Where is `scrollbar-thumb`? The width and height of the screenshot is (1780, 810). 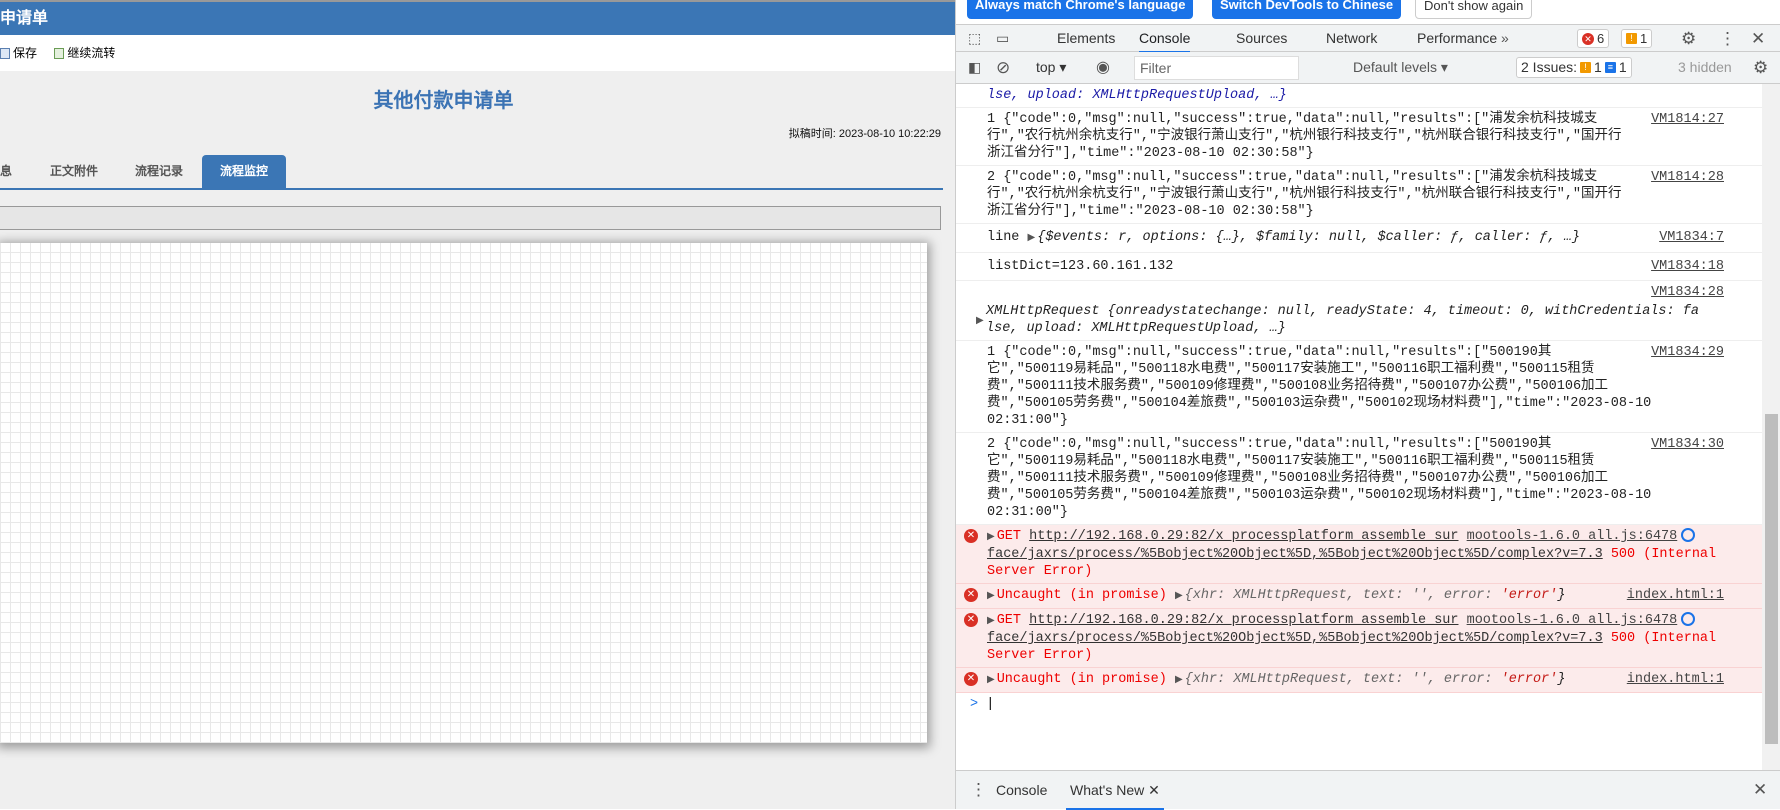 scrollbar-thumb is located at coordinates (1771, 579).